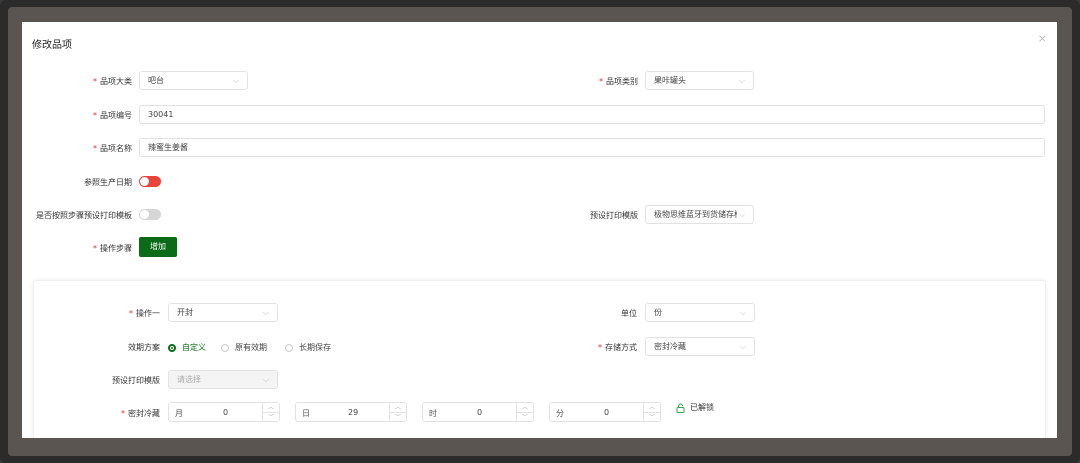 The image size is (1080, 463). Describe the element at coordinates (695, 407) in the screenshot. I see `lock-toggle: 已解锁` at that location.